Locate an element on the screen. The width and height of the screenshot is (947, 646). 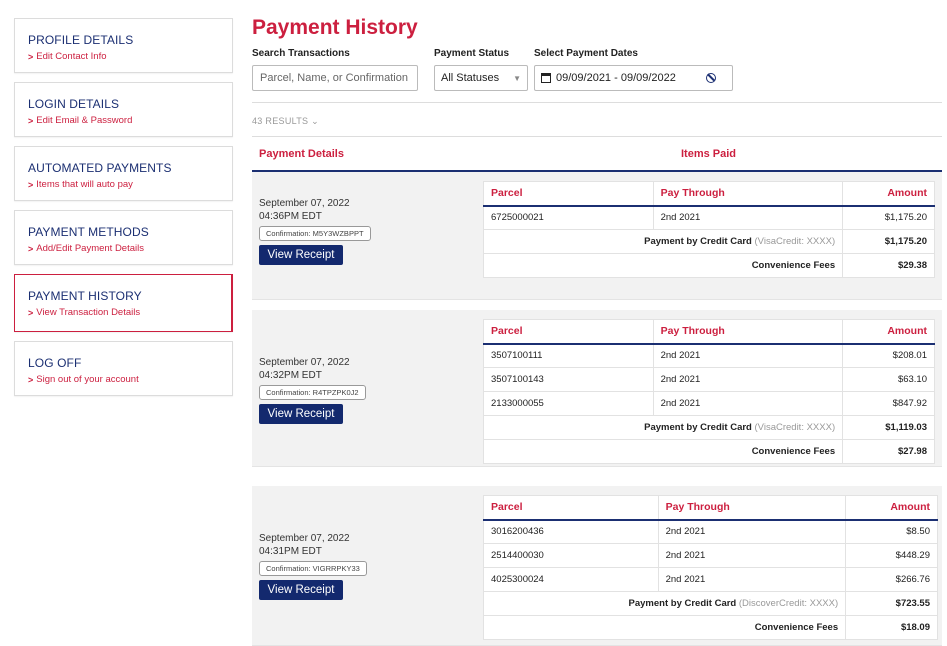
sidebar-item-link: > Edit Email & Password is located at coordinates (130, 120).